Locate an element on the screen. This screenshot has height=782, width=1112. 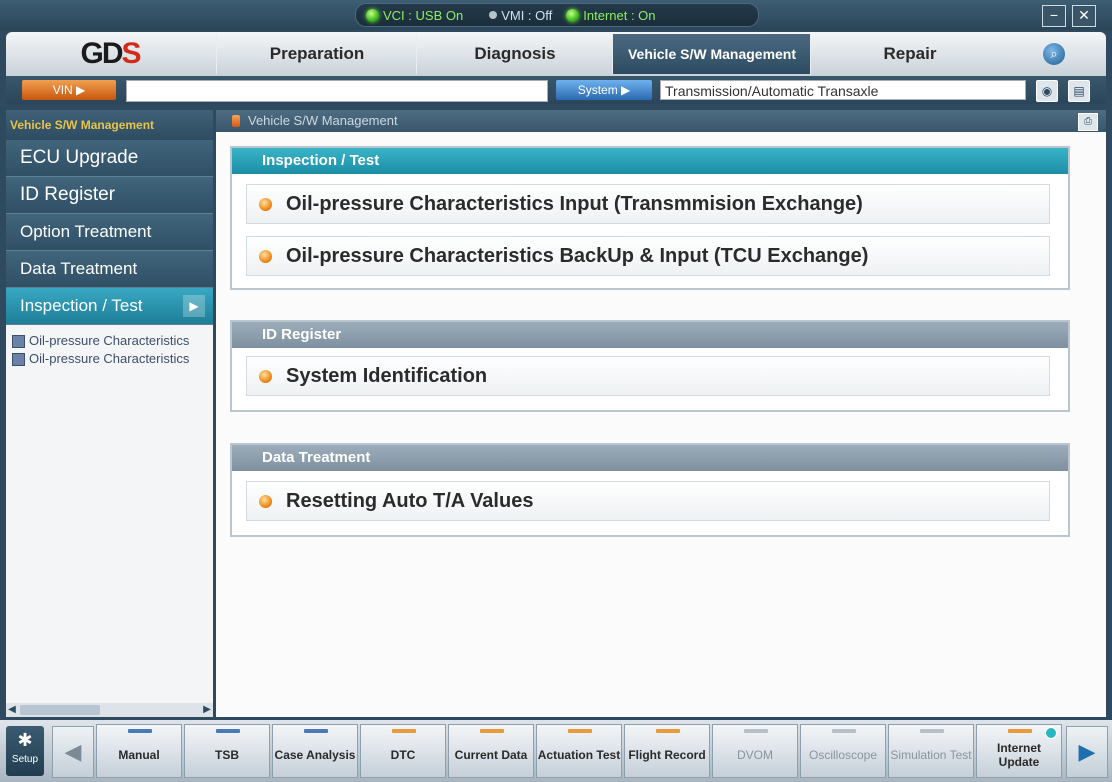
sidebar-item-data-treatment: Data Treatment is located at coordinates (109, 269).